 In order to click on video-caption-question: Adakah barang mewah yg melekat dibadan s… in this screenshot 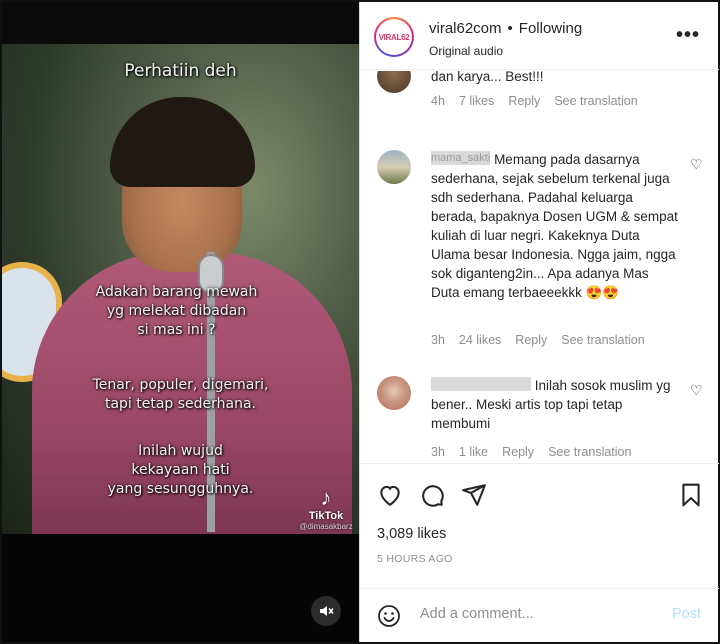, I will do `click(176, 311)`.